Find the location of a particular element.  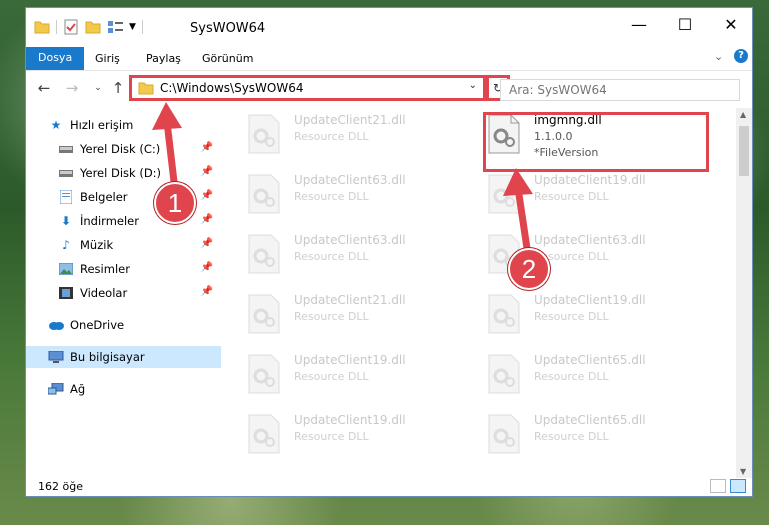

search-input is located at coordinates (620, 90).